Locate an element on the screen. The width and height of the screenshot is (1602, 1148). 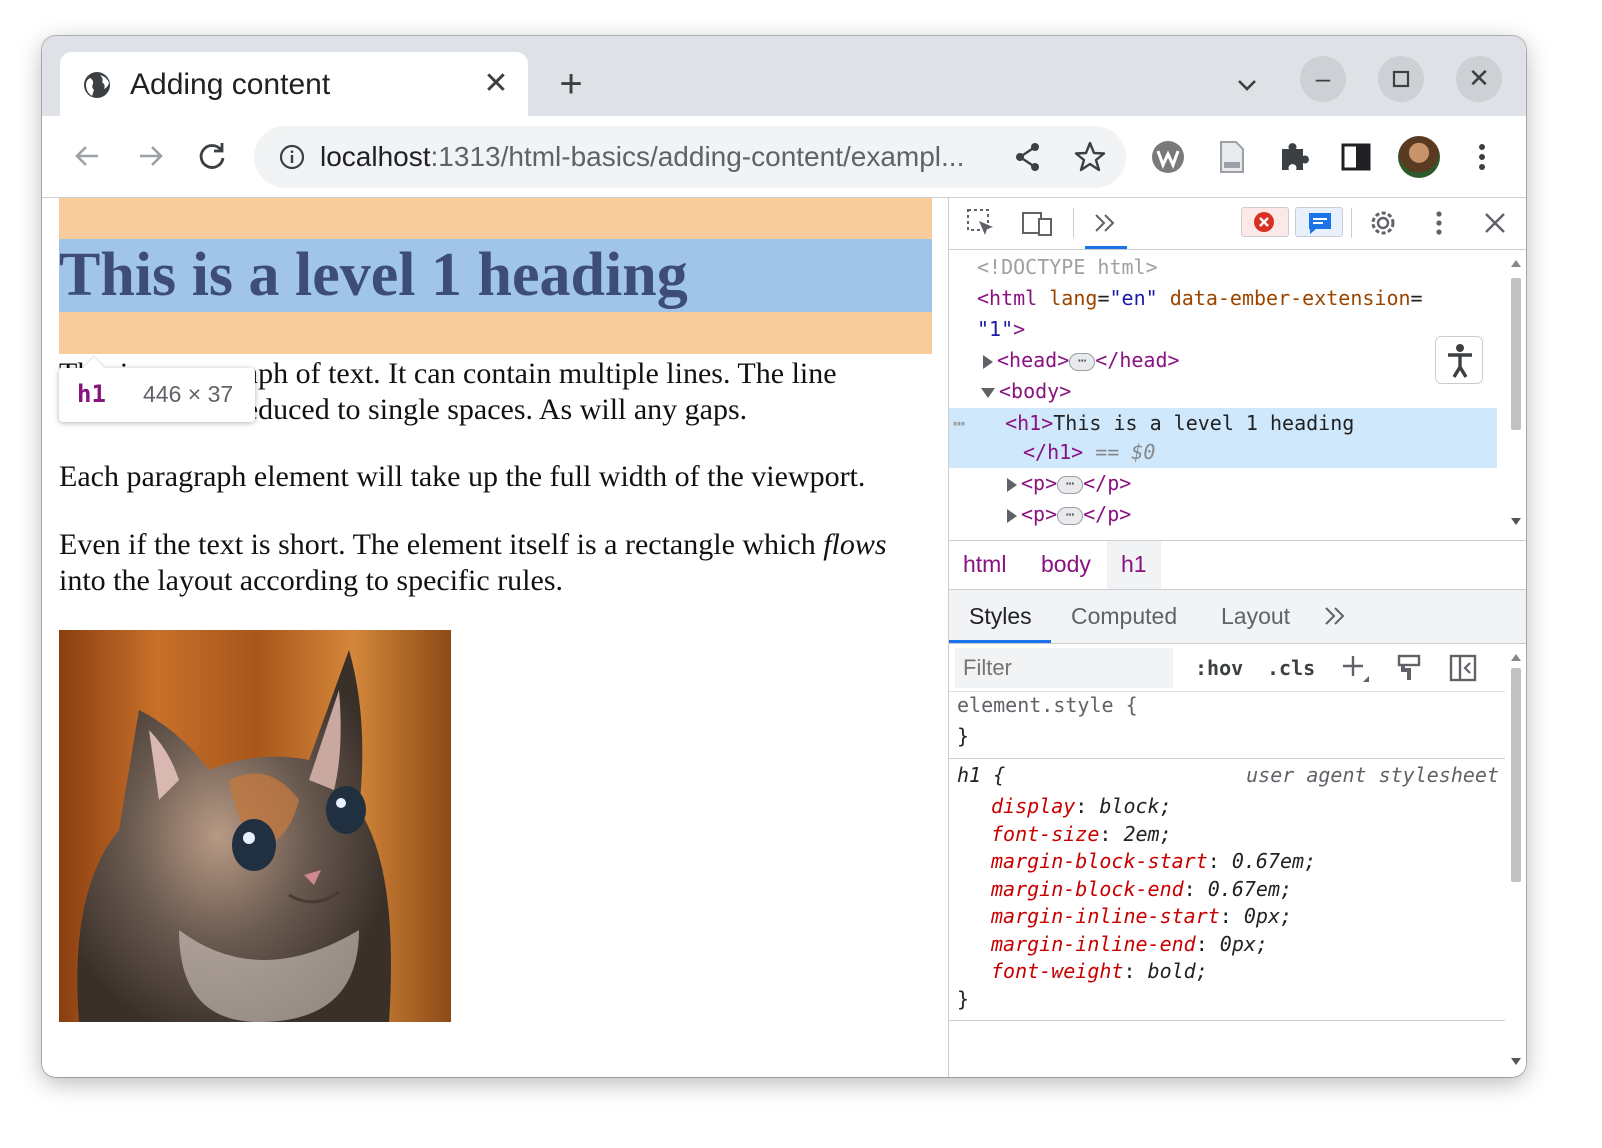
minimize-button: – is located at coordinates (1323, 79).